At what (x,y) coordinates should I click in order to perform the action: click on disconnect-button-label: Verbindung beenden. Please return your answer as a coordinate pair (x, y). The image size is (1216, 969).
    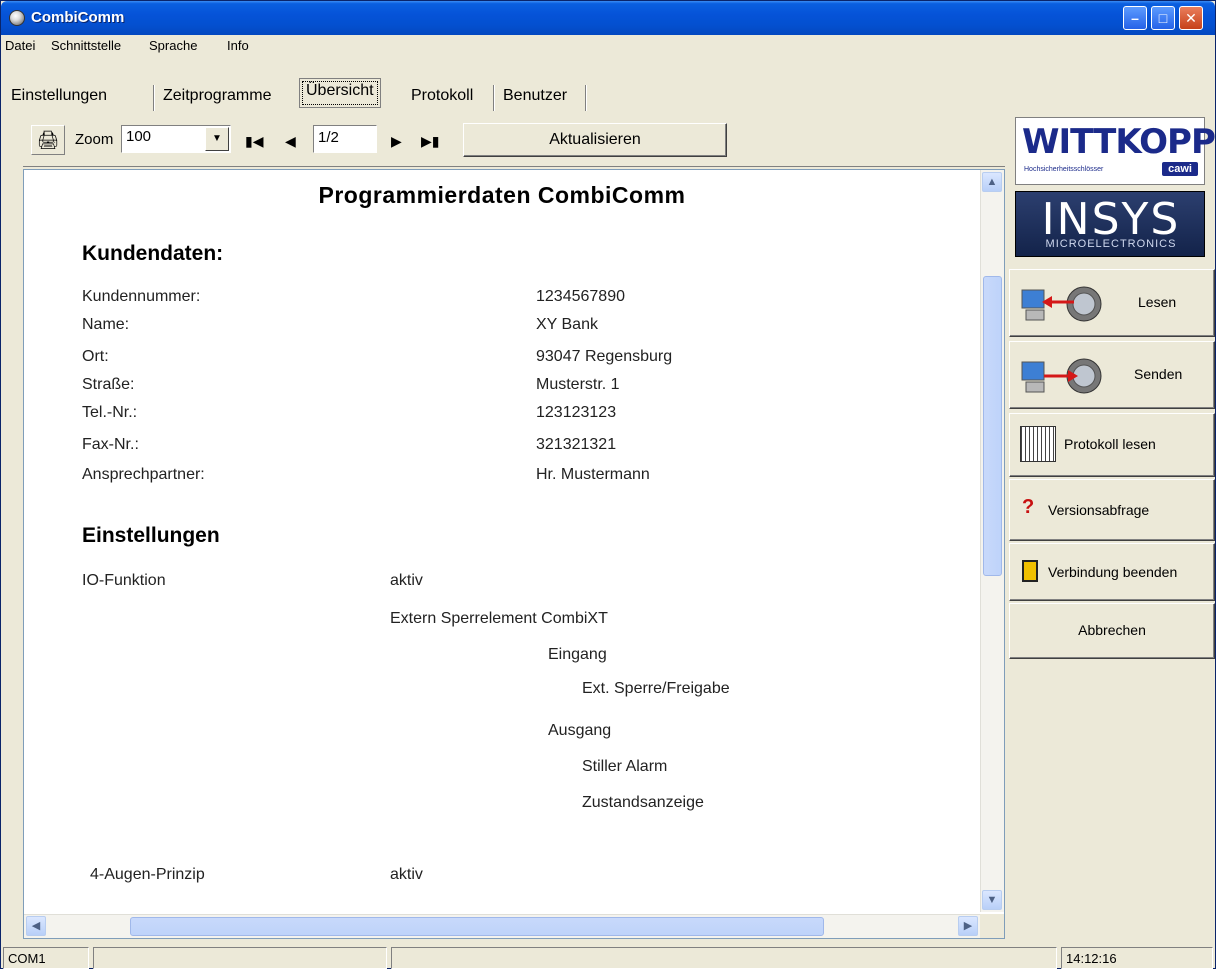
    Looking at the image, I should click on (1113, 572).